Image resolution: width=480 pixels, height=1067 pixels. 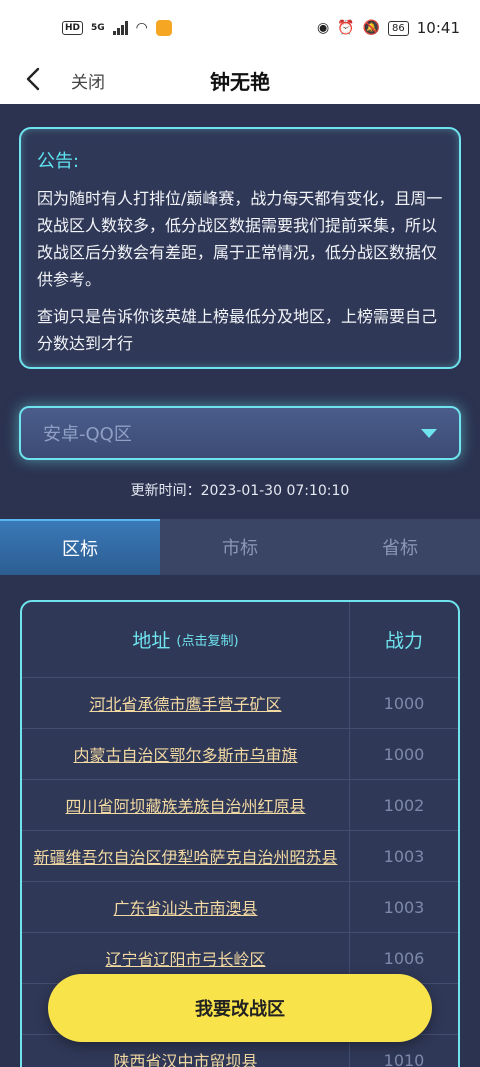 I want to click on battery-icon: 86, so click(x=398, y=28).